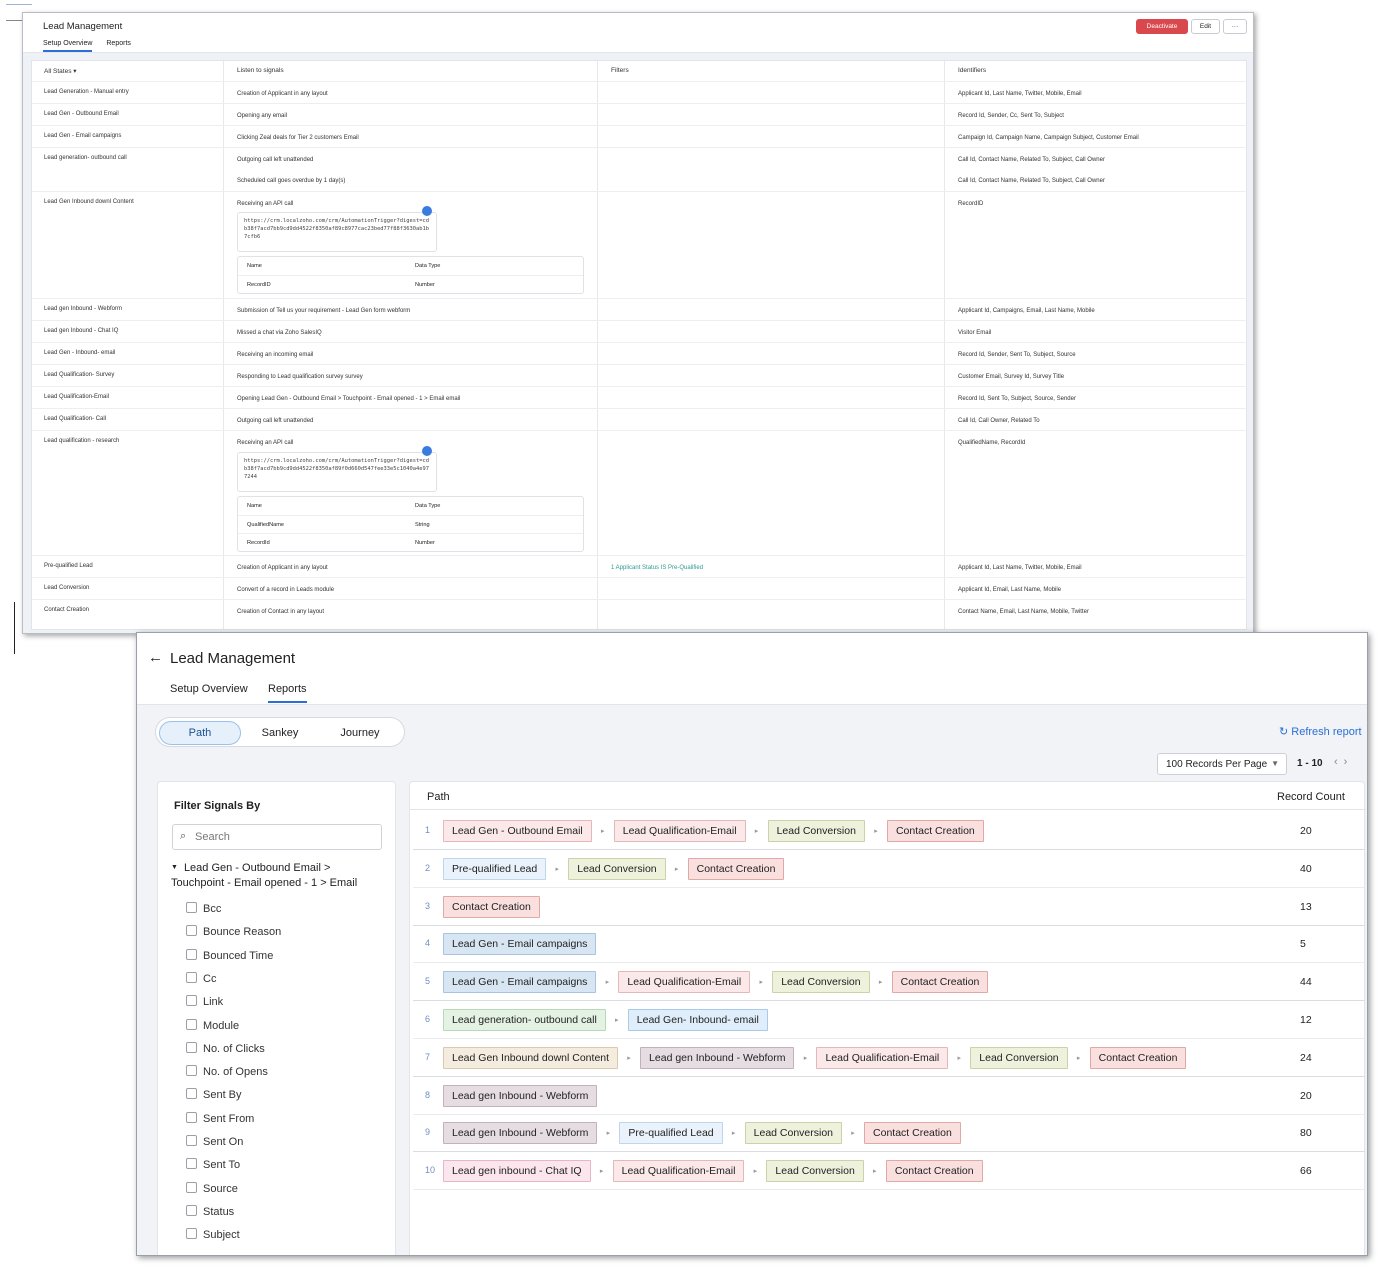  Describe the element at coordinates (213, 1234) in the screenshot. I see `filter-field-checkbox: Subject` at that location.